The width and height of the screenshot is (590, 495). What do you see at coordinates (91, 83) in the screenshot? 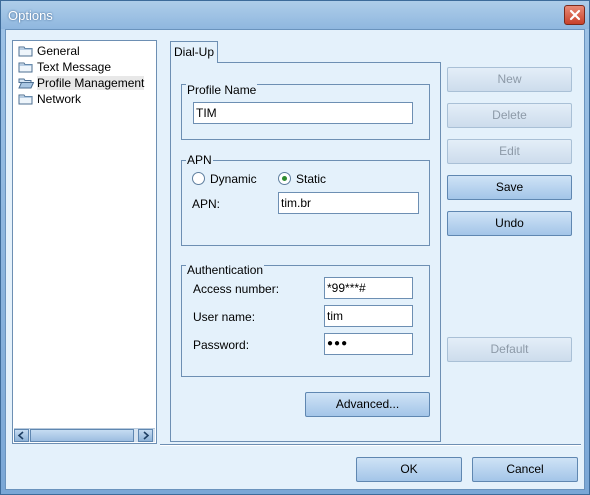
I see `tree-item-label: Profile Management` at bounding box center [91, 83].